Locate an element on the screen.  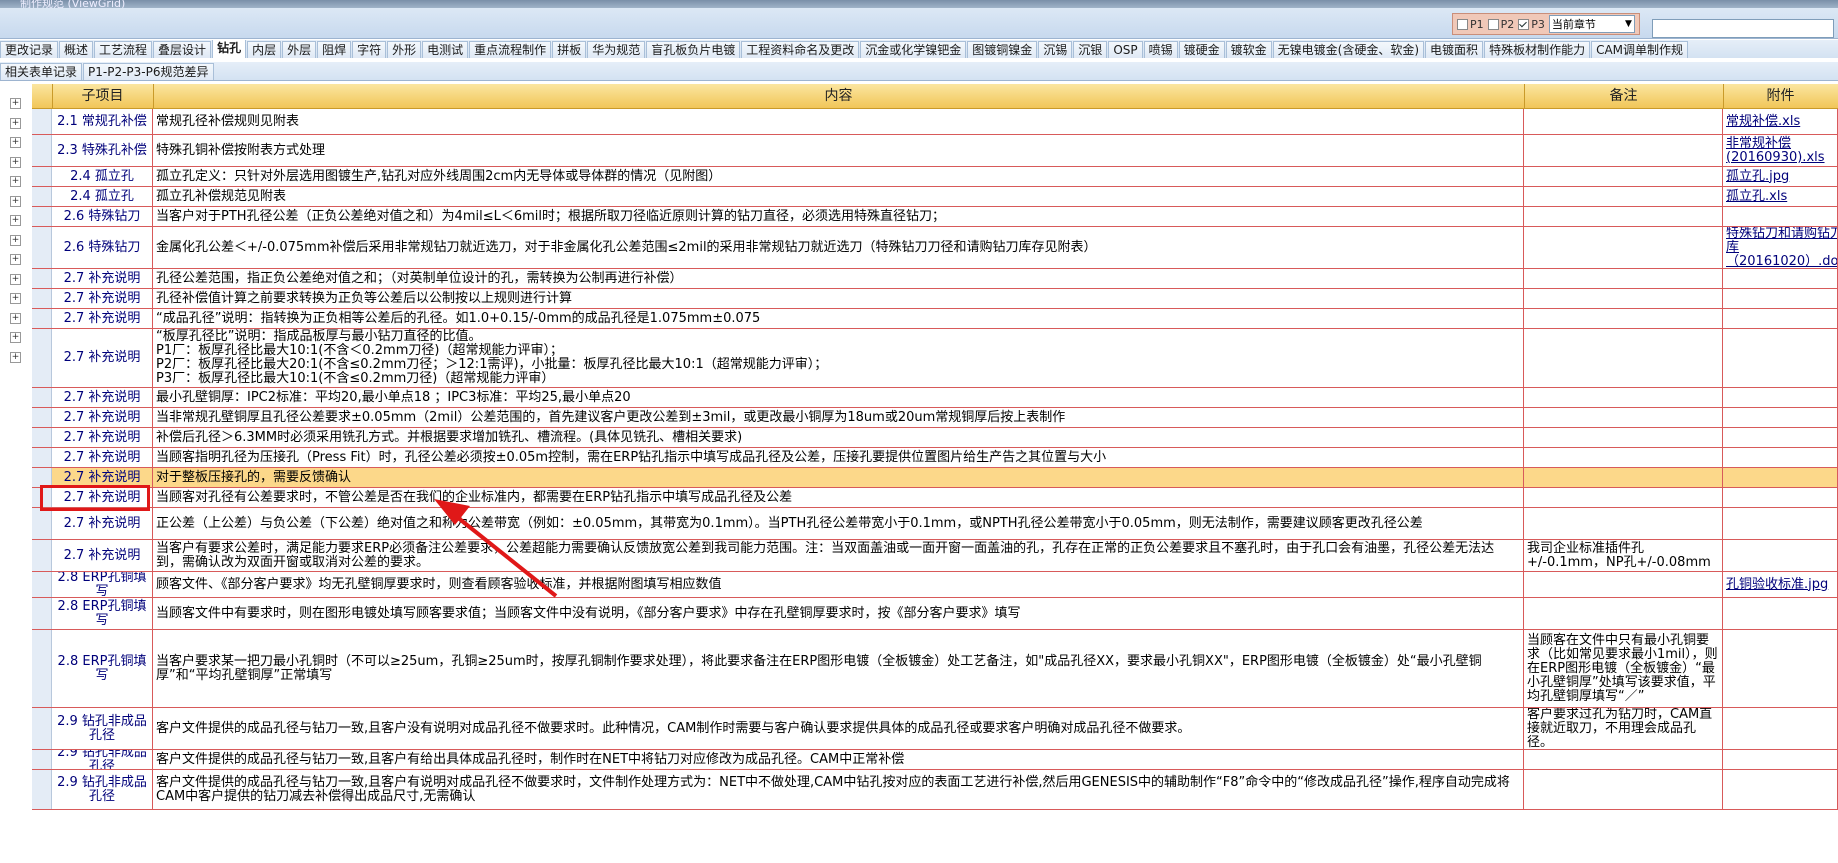
checkbox-p2 is located at coordinates (1493, 24).